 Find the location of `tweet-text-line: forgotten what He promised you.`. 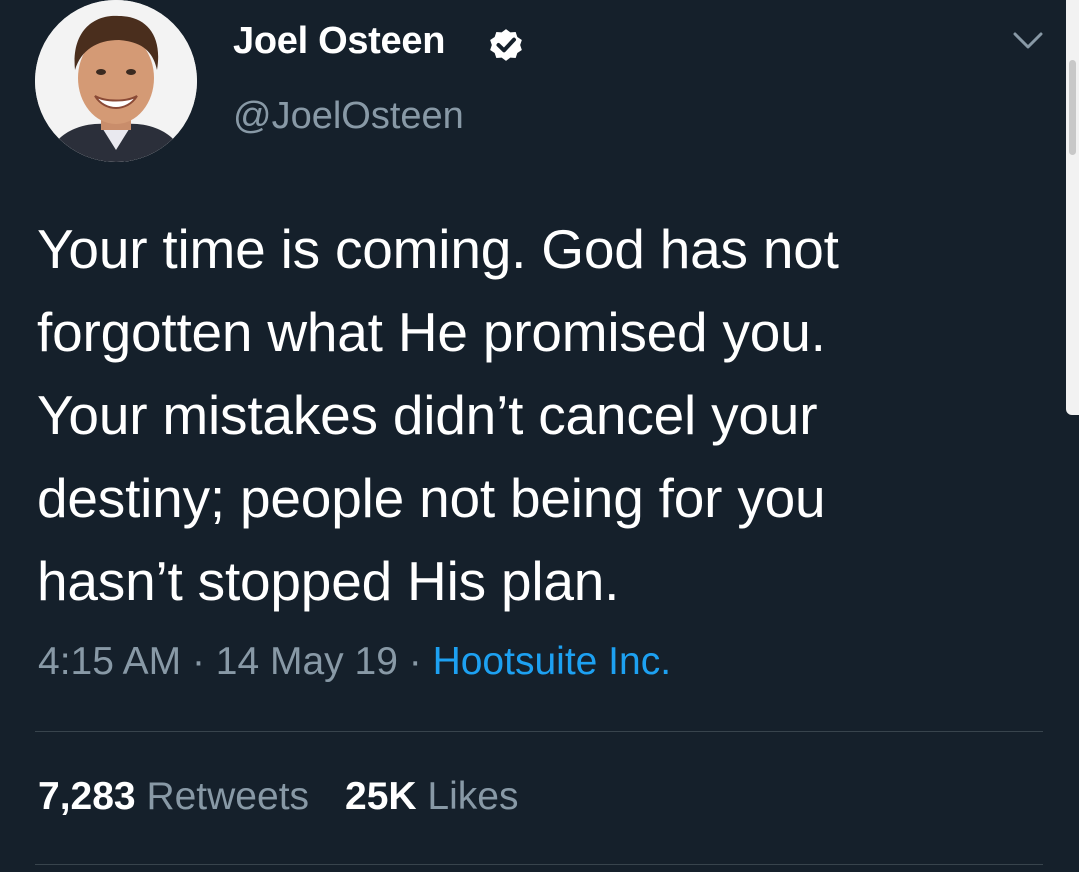

tweet-text-line: forgotten what He promised you. is located at coordinates (431, 332).